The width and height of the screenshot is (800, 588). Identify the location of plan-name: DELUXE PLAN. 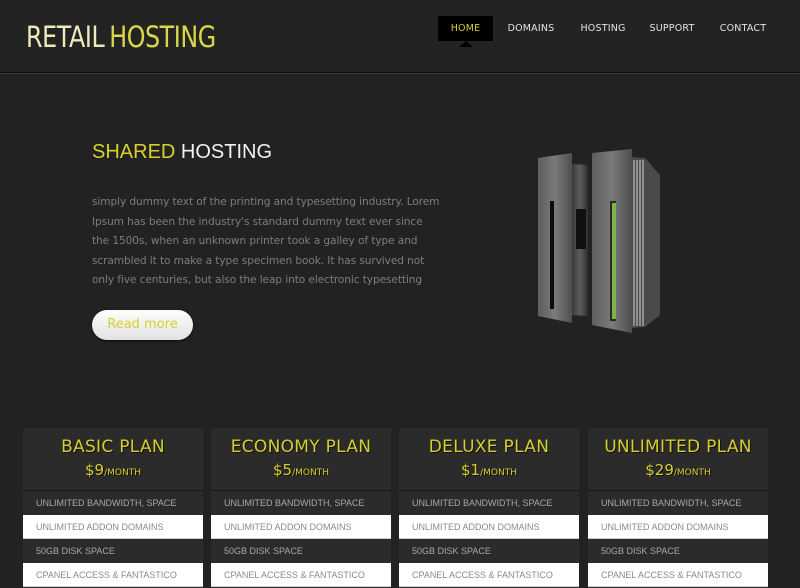
(489, 447).